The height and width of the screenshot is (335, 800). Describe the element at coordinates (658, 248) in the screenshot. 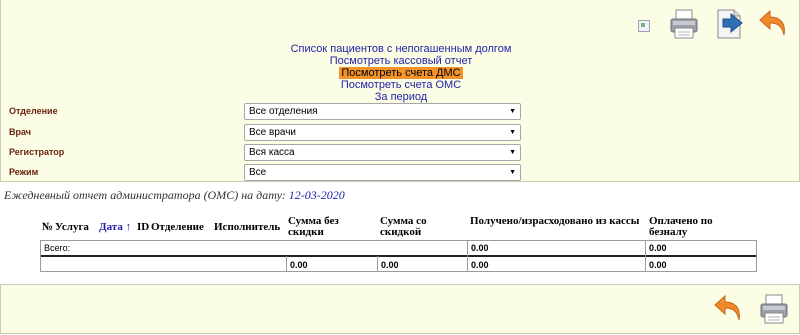

I see `total-paid-cashless: 0.00` at that location.